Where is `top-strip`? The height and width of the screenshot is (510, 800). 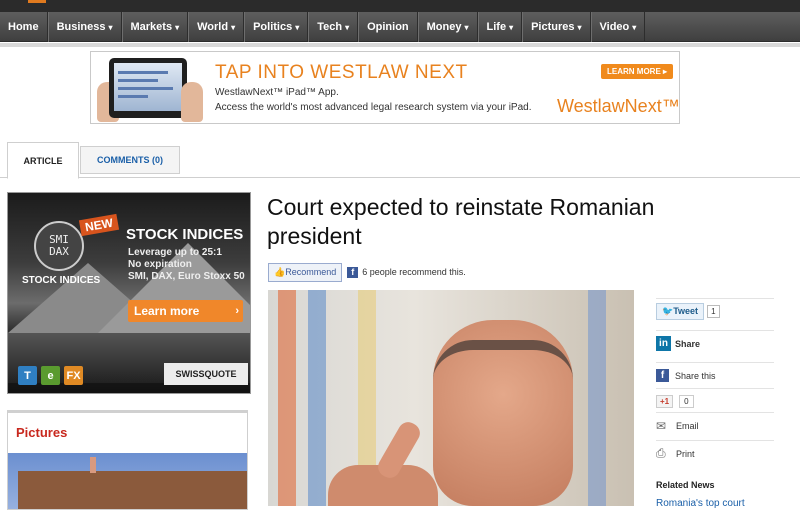 top-strip is located at coordinates (400, 6).